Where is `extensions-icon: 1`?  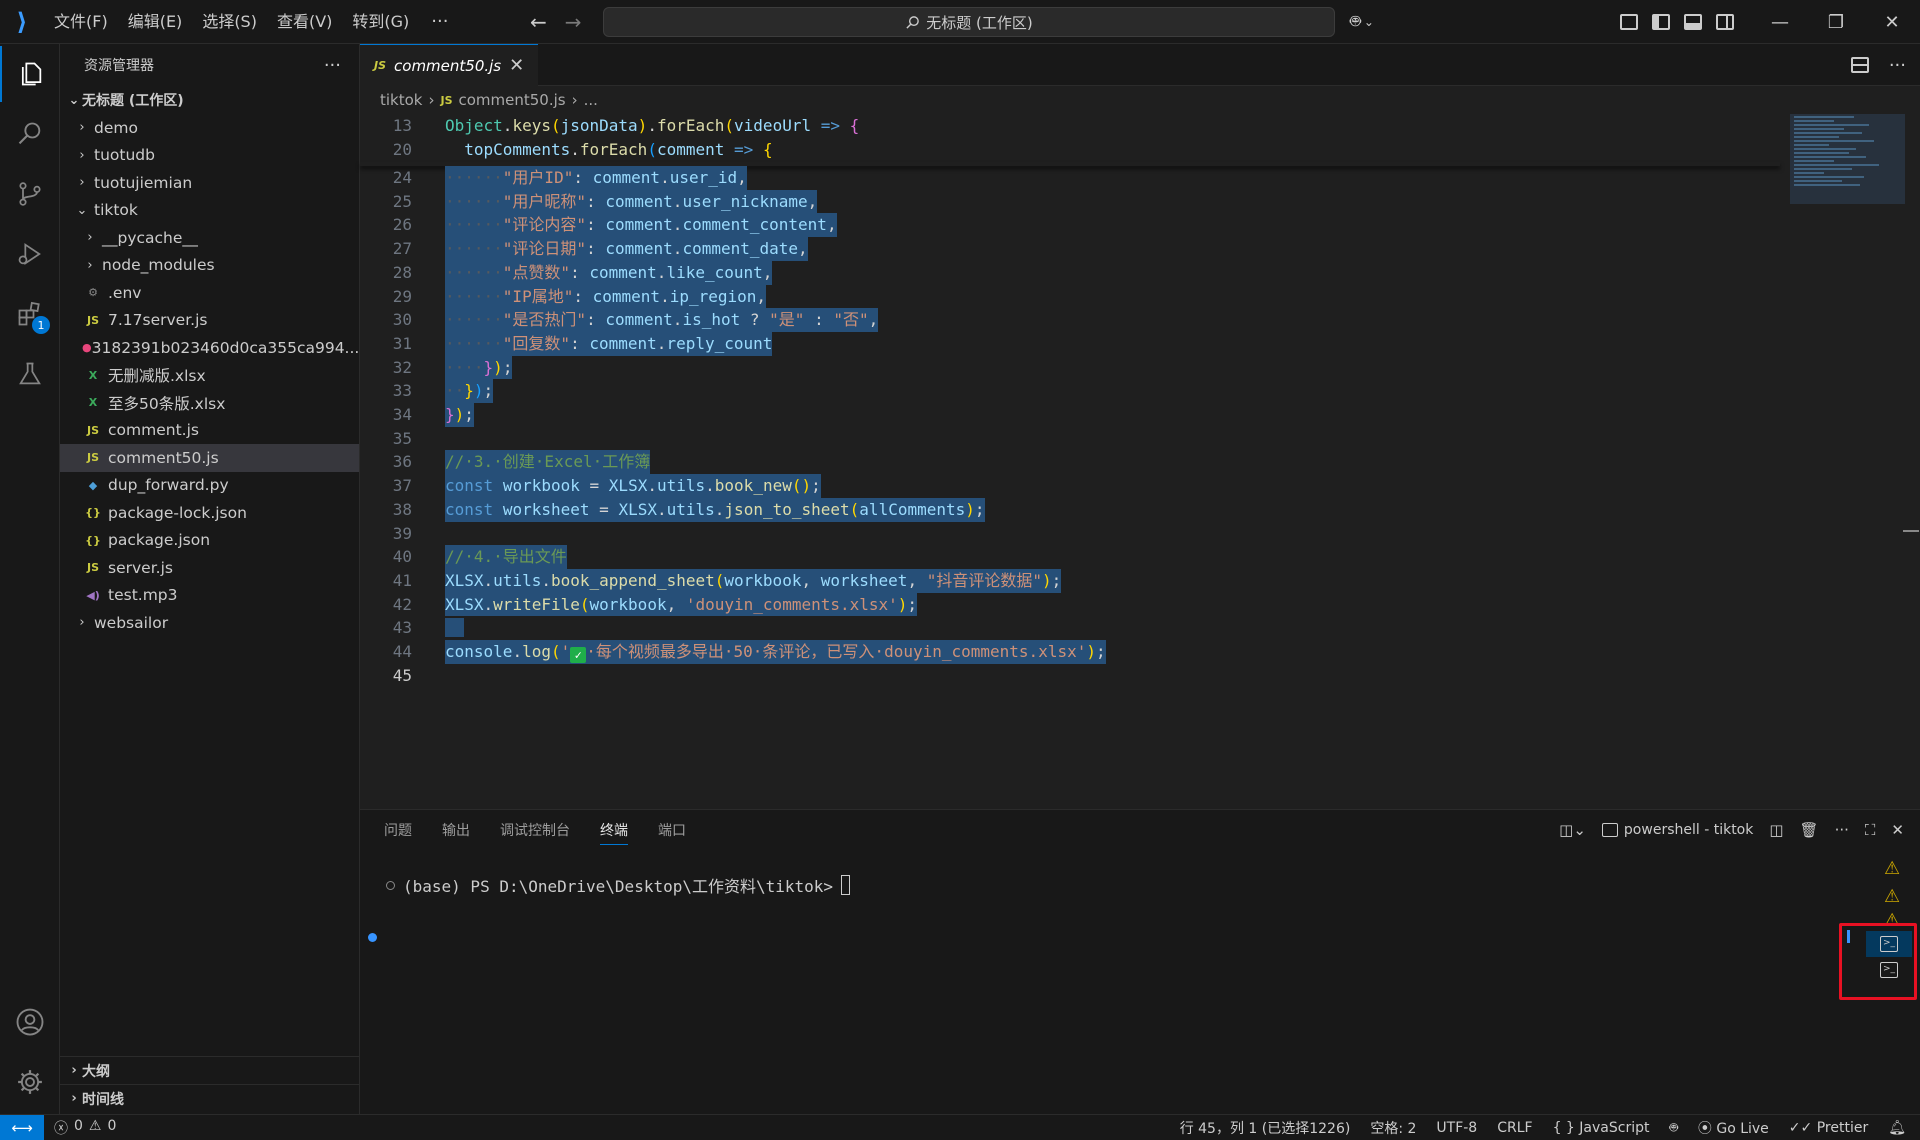
extensions-icon: 1 is located at coordinates (30, 314).